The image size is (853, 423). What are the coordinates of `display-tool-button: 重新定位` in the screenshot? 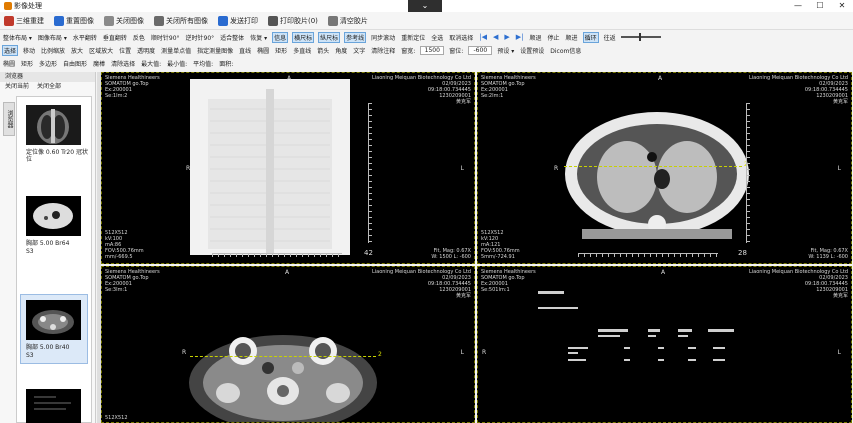 It's located at (413, 37).